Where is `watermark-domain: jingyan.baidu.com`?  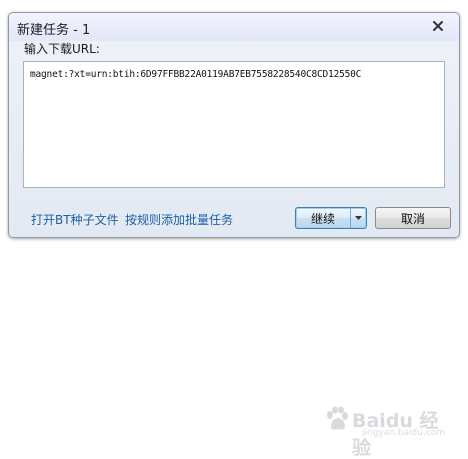
watermark-domain: jingyan.baidu.com is located at coordinates (404, 433).